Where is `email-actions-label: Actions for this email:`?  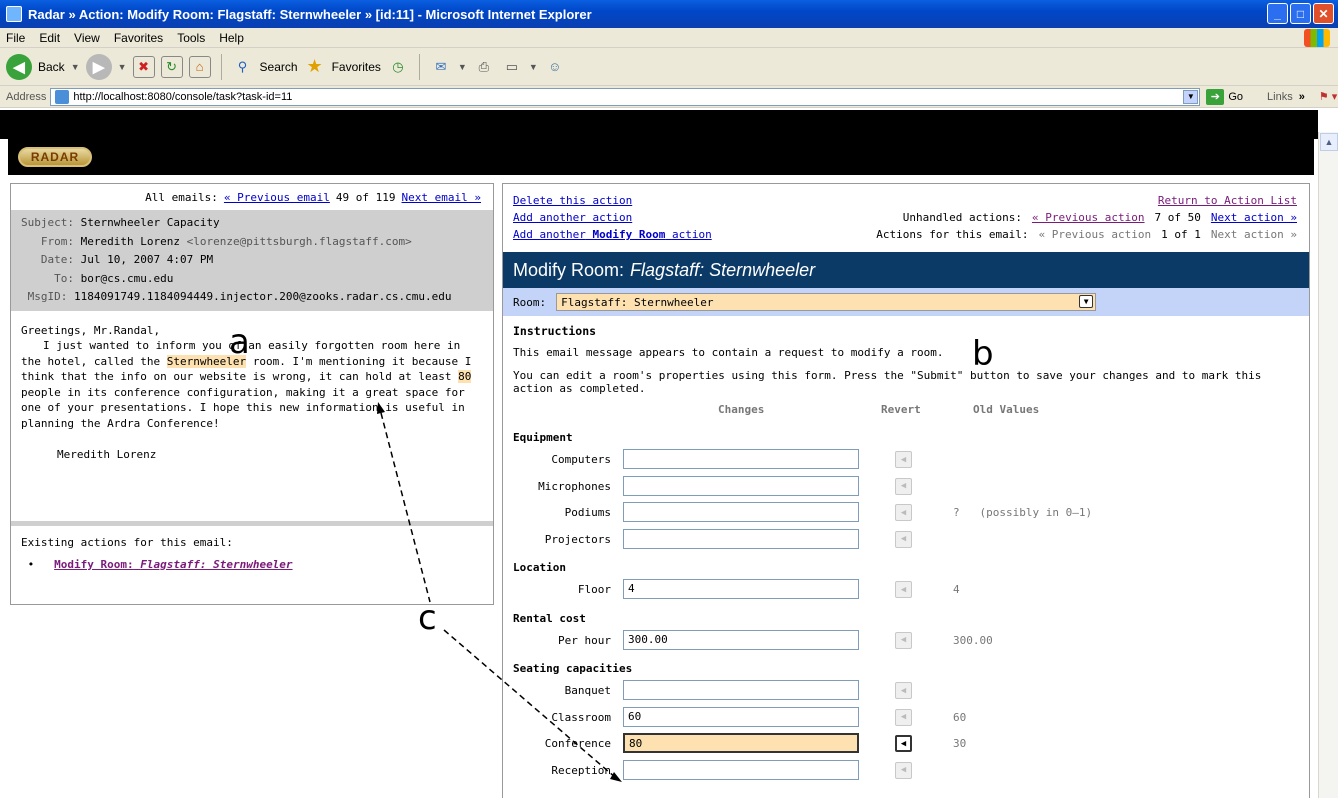 email-actions-label: Actions for this email: is located at coordinates (952, 234).